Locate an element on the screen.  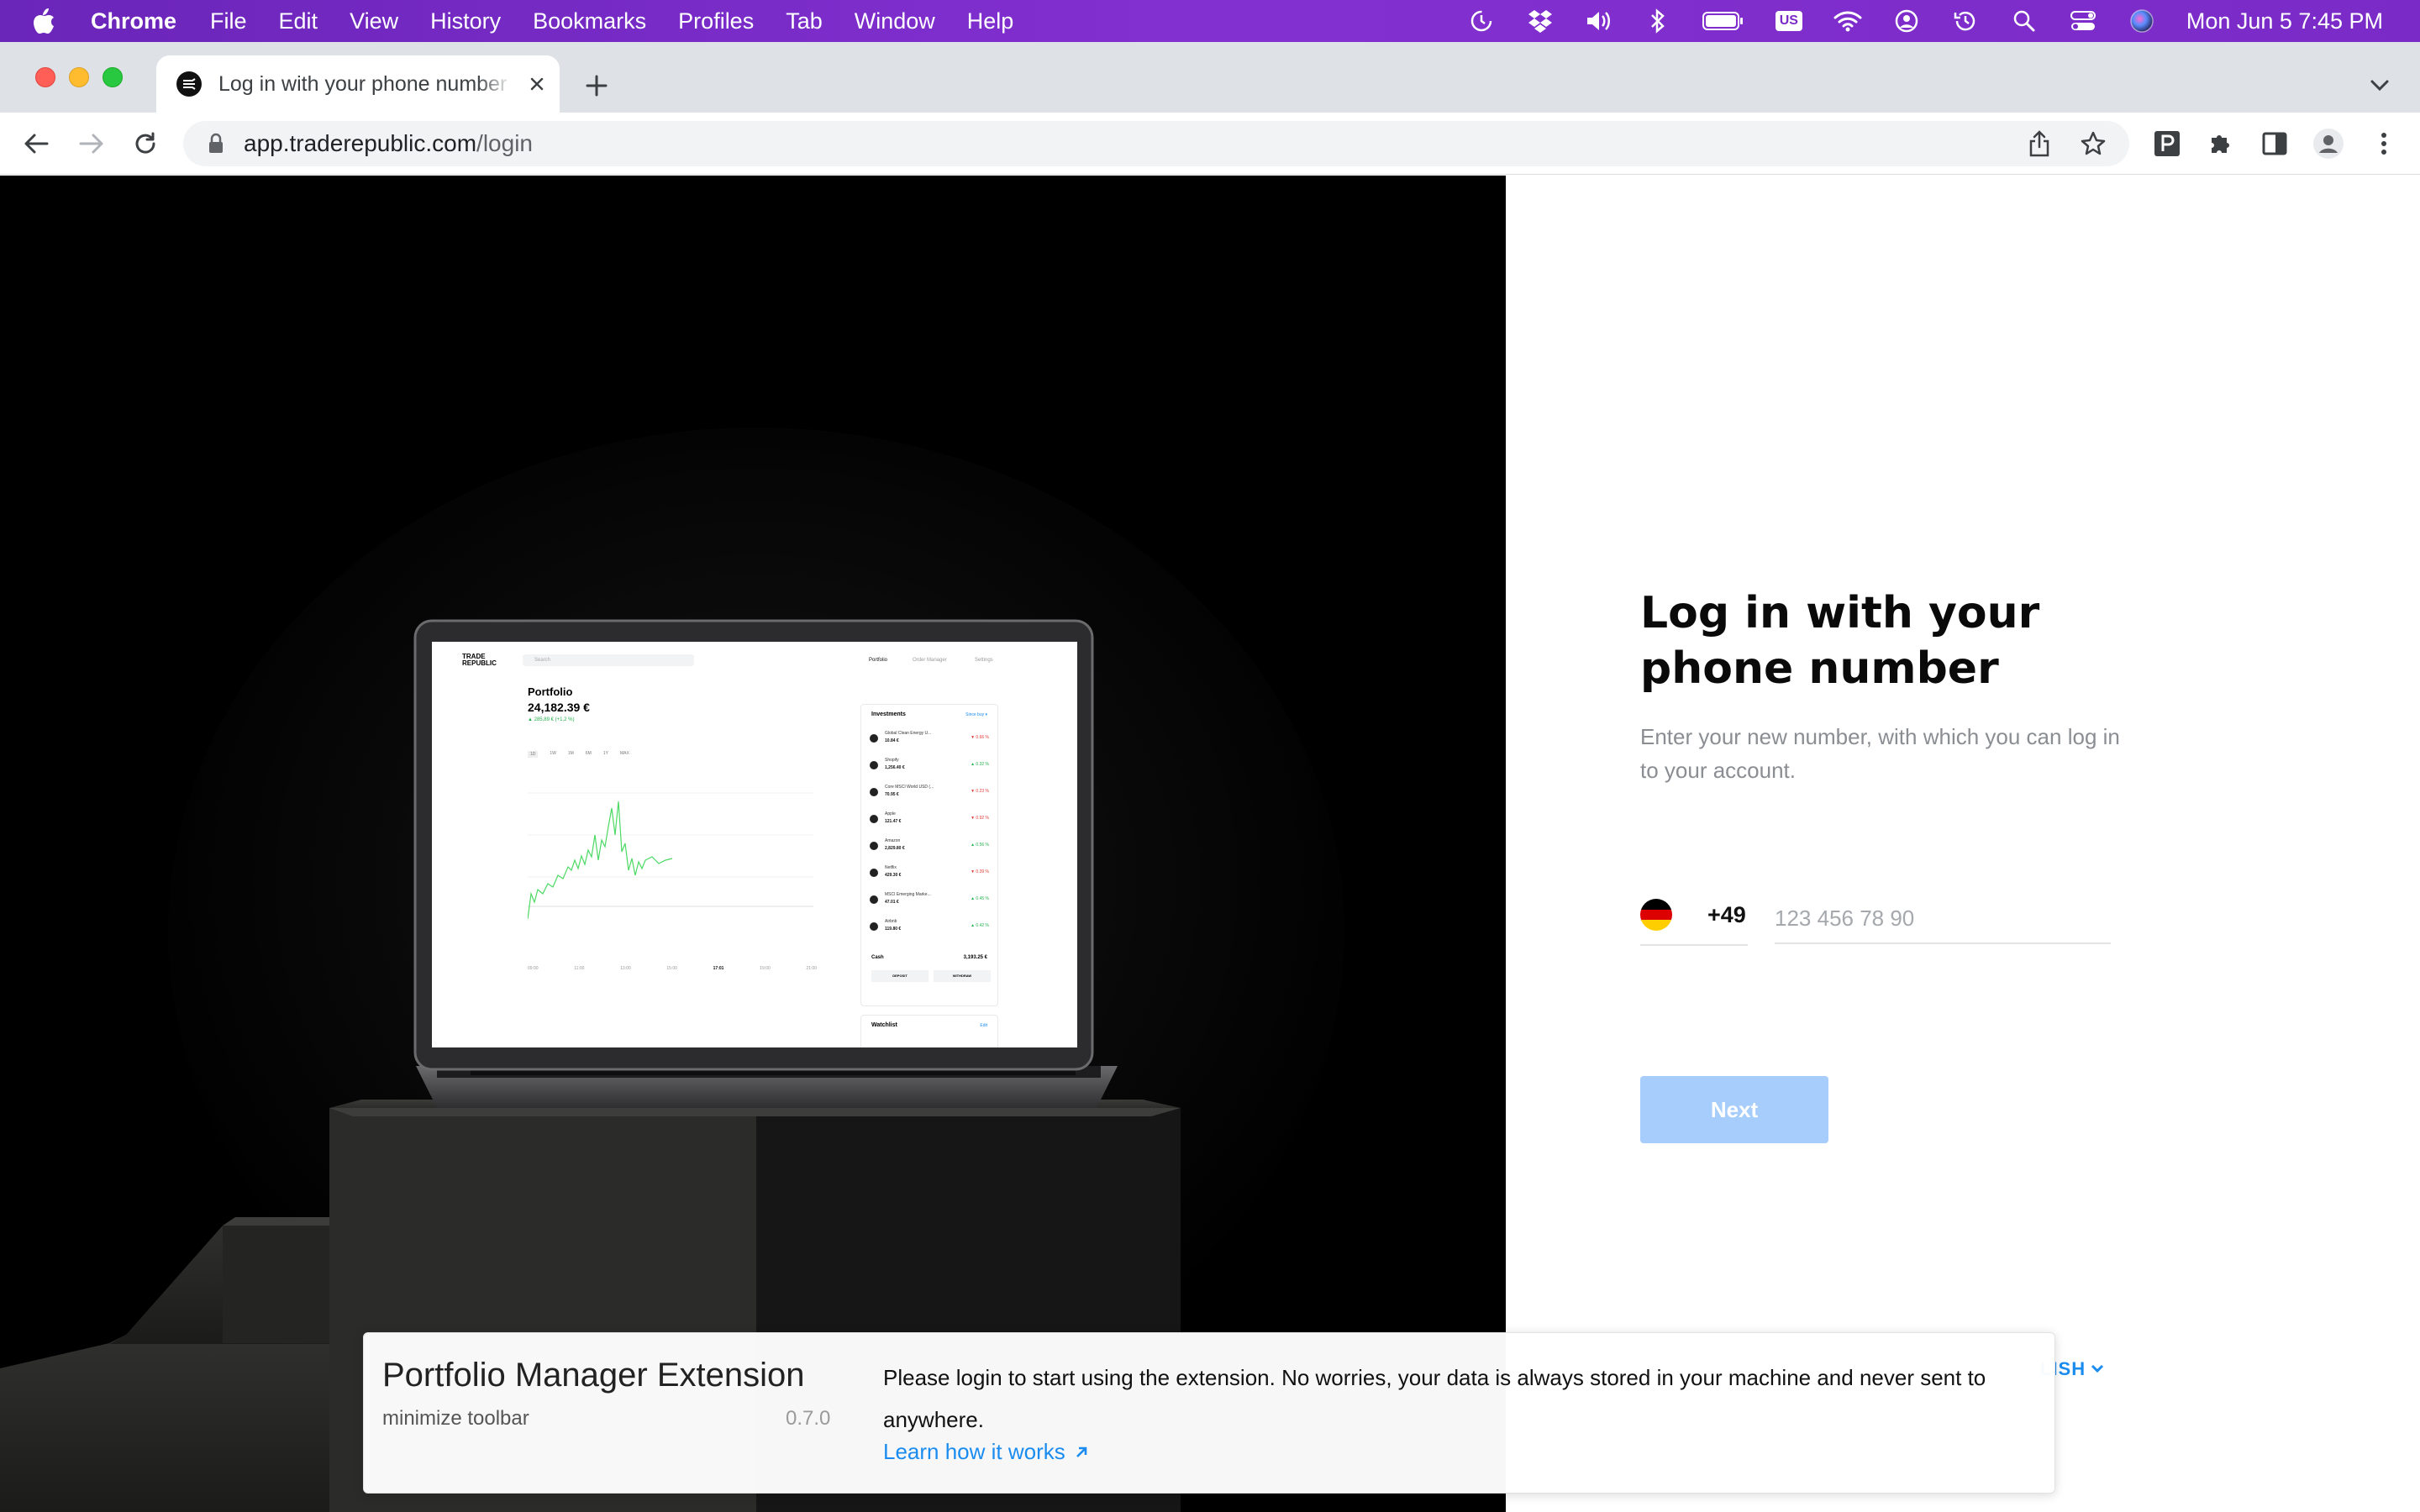
tab-active: Log in with your phone number is located at coordinates (358, 84).